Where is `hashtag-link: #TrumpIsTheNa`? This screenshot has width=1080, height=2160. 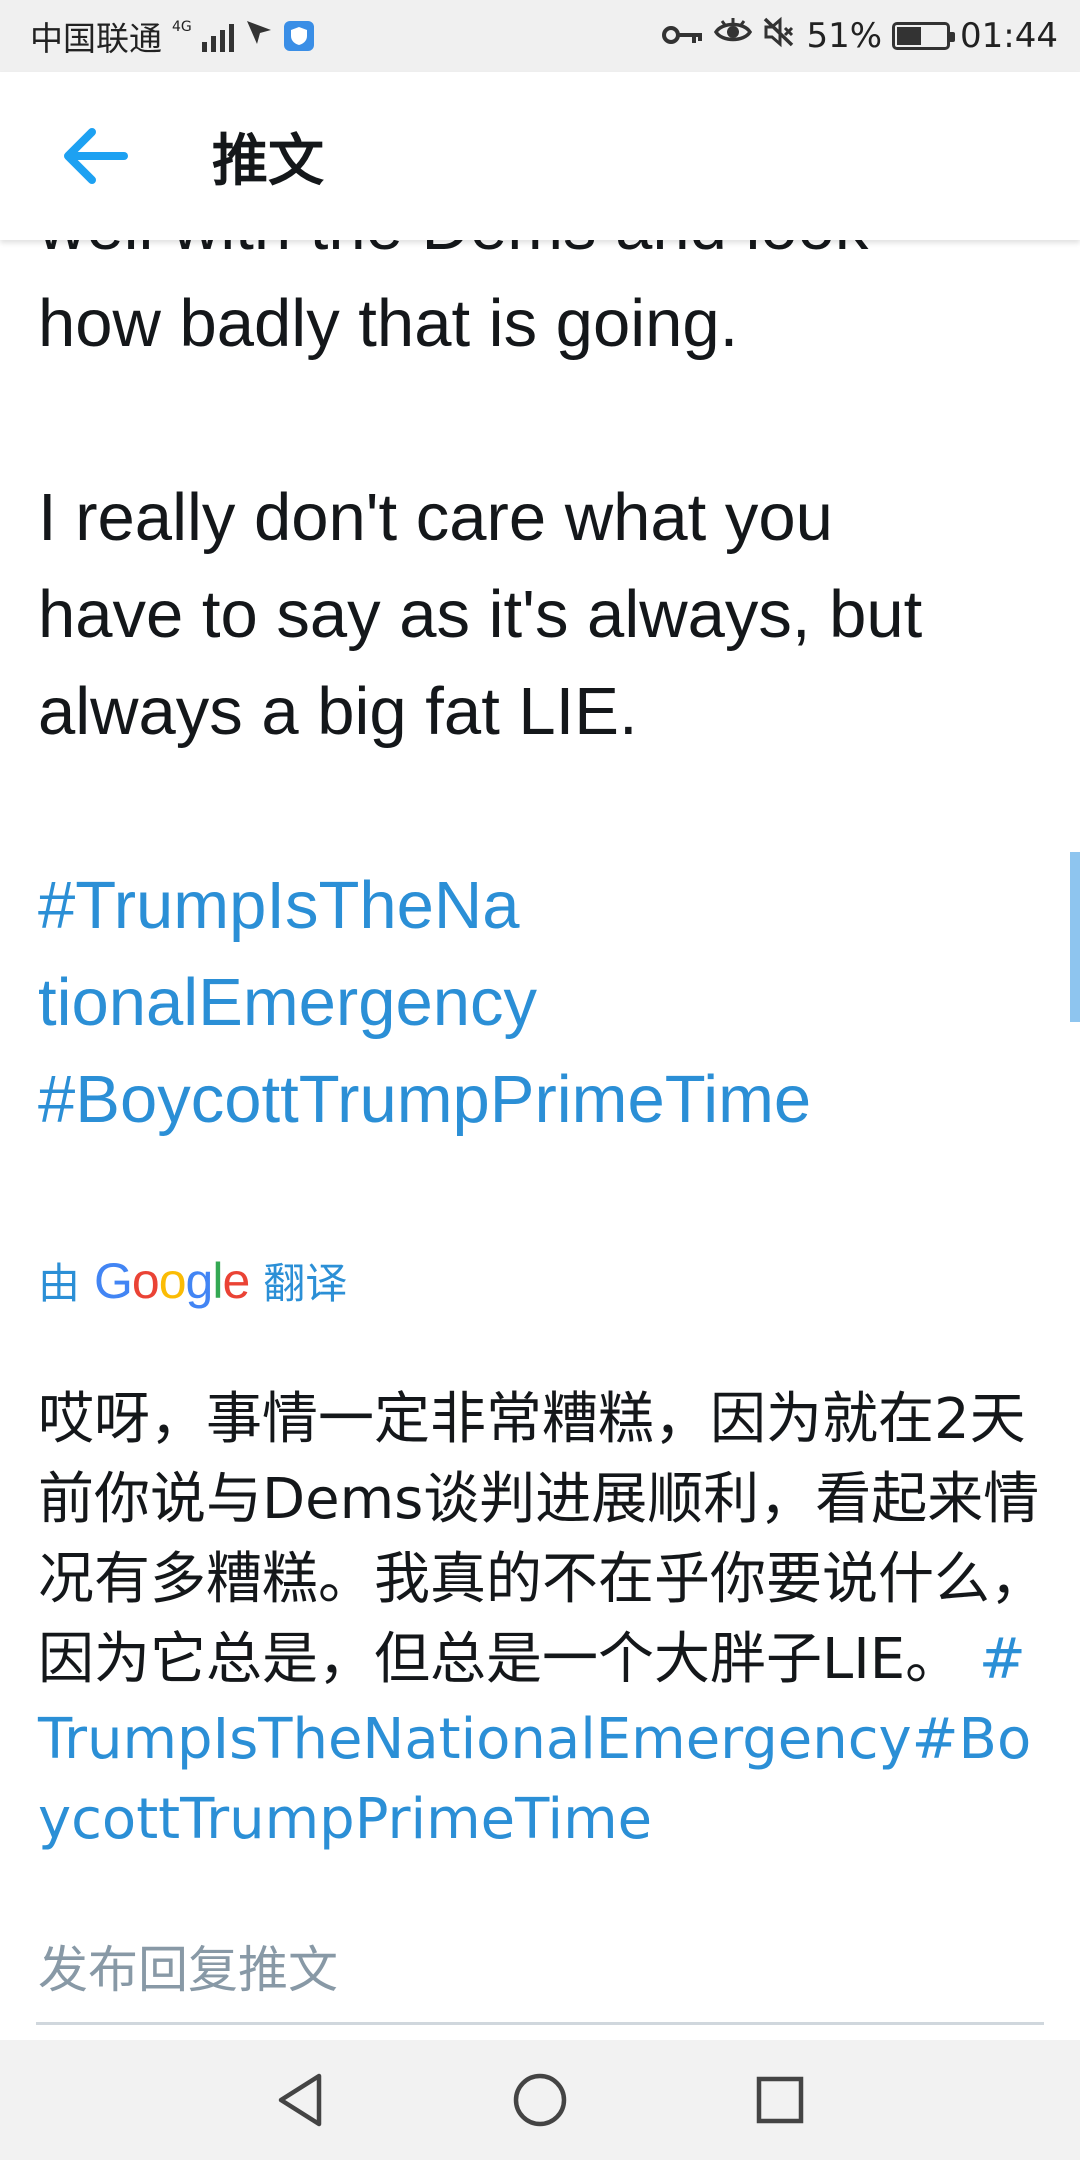
hashtag-link: #TrumpIsTheNa is located at coordinates (543, 905).